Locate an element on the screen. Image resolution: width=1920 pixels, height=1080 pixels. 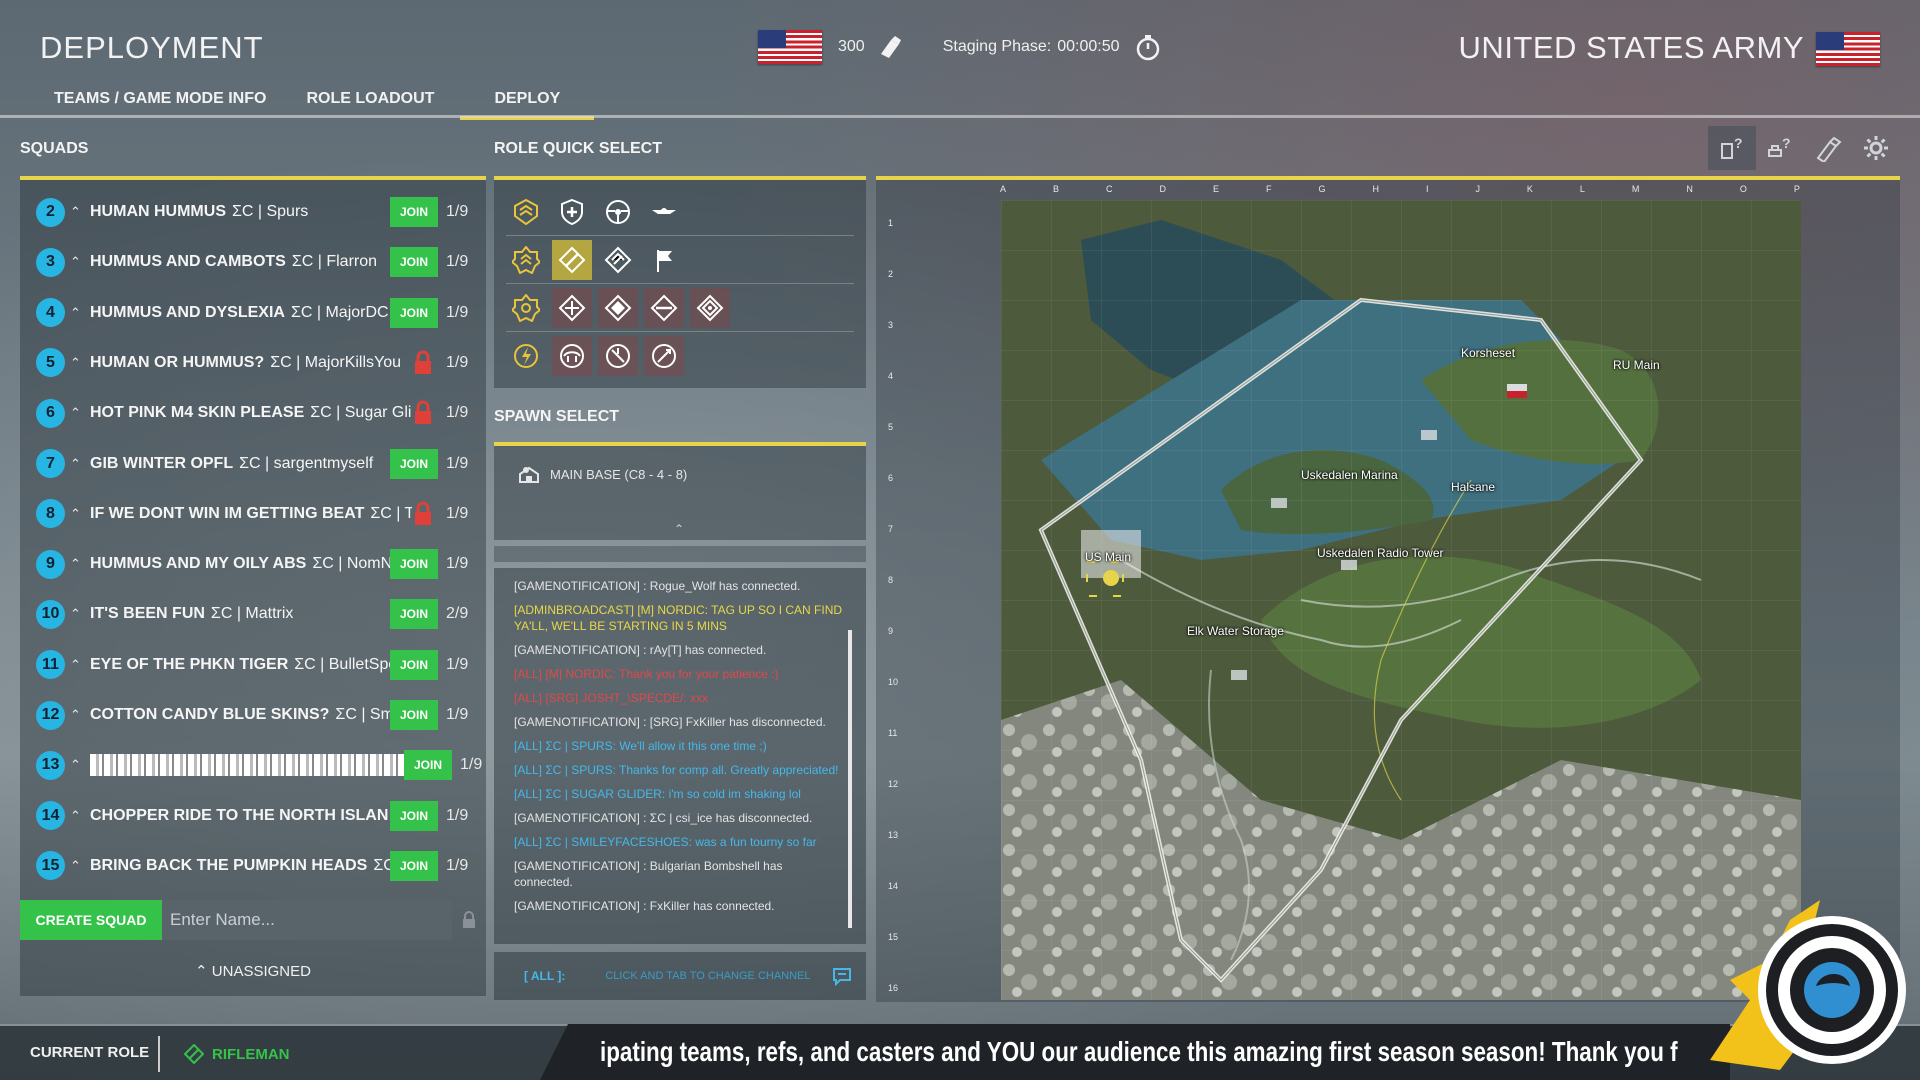
marksman-leader-role-icon is located at coordinates (526, 308).